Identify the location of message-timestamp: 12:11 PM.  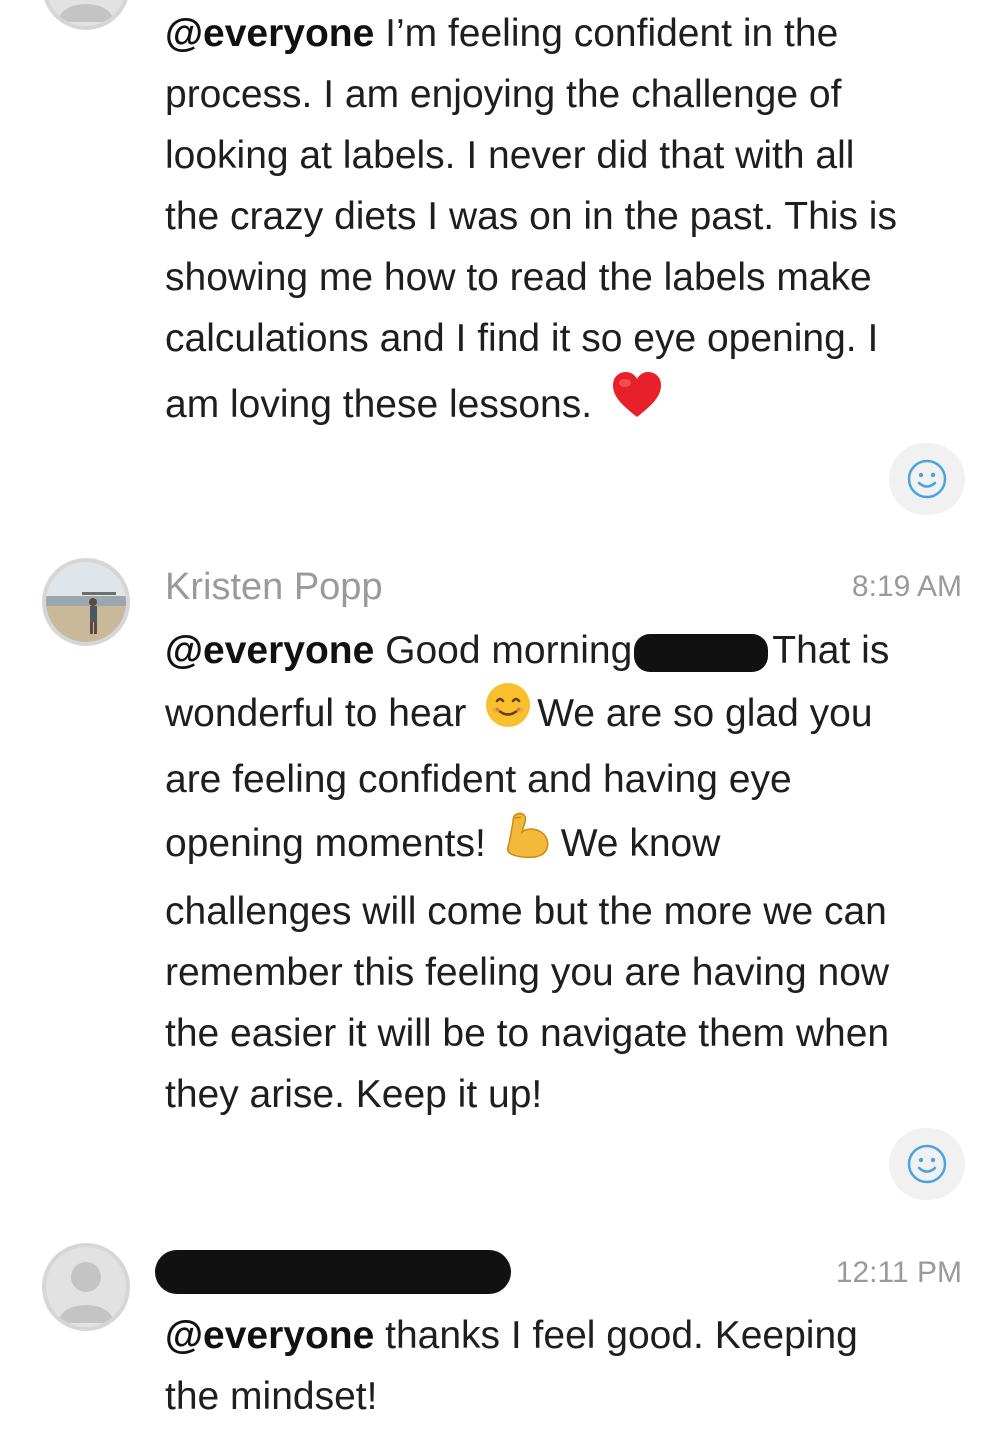
(898, 1272).